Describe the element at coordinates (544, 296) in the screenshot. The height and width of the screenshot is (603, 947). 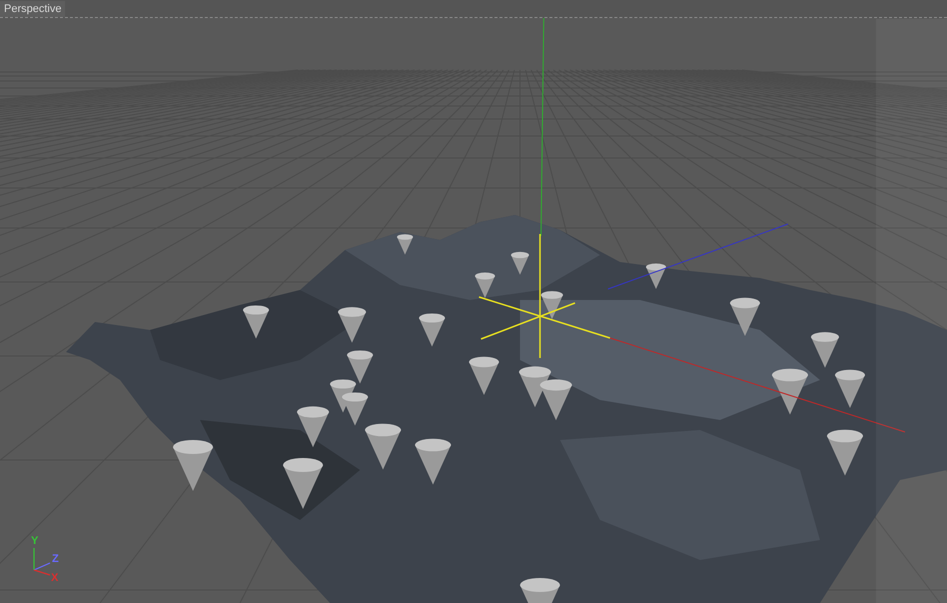
I see `null-object-crosshair-icon` at that location.